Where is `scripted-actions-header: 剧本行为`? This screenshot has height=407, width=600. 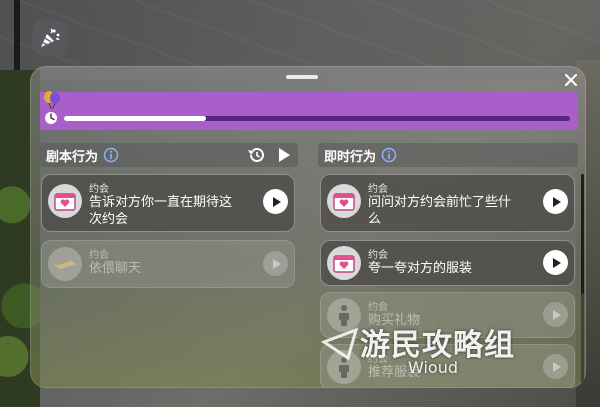 scripted-actions-header: 剧本行为 is located at coordinates (169, 155).